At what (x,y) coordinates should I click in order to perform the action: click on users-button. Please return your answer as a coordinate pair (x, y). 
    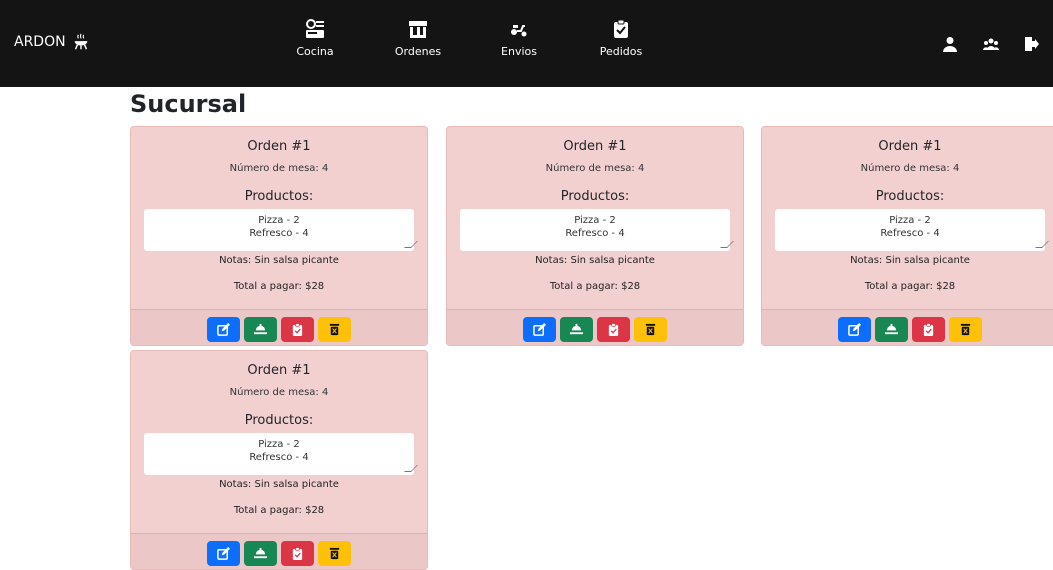
    Looking at the image, I should click on (991, 44).